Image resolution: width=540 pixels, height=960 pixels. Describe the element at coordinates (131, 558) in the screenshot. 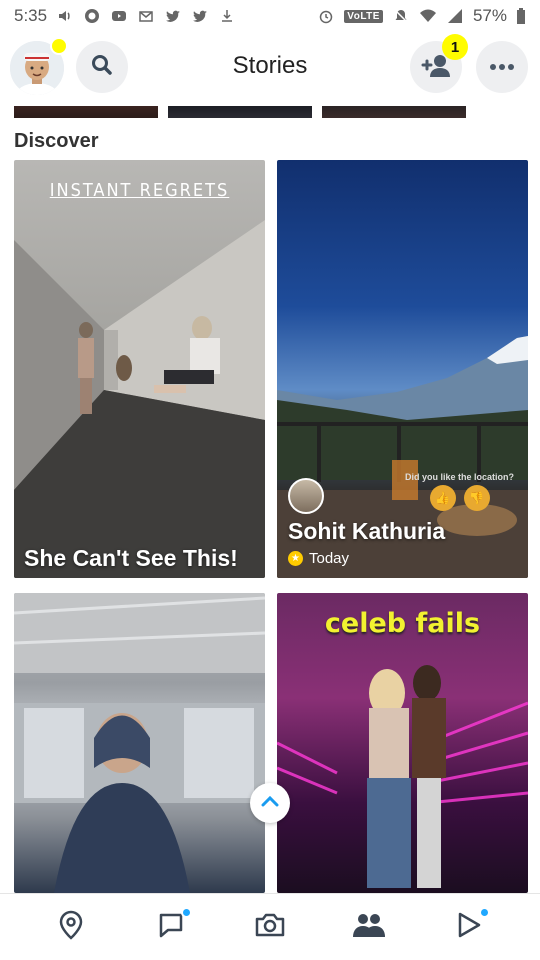

I see `card-title: She Can't See This!` at that location.